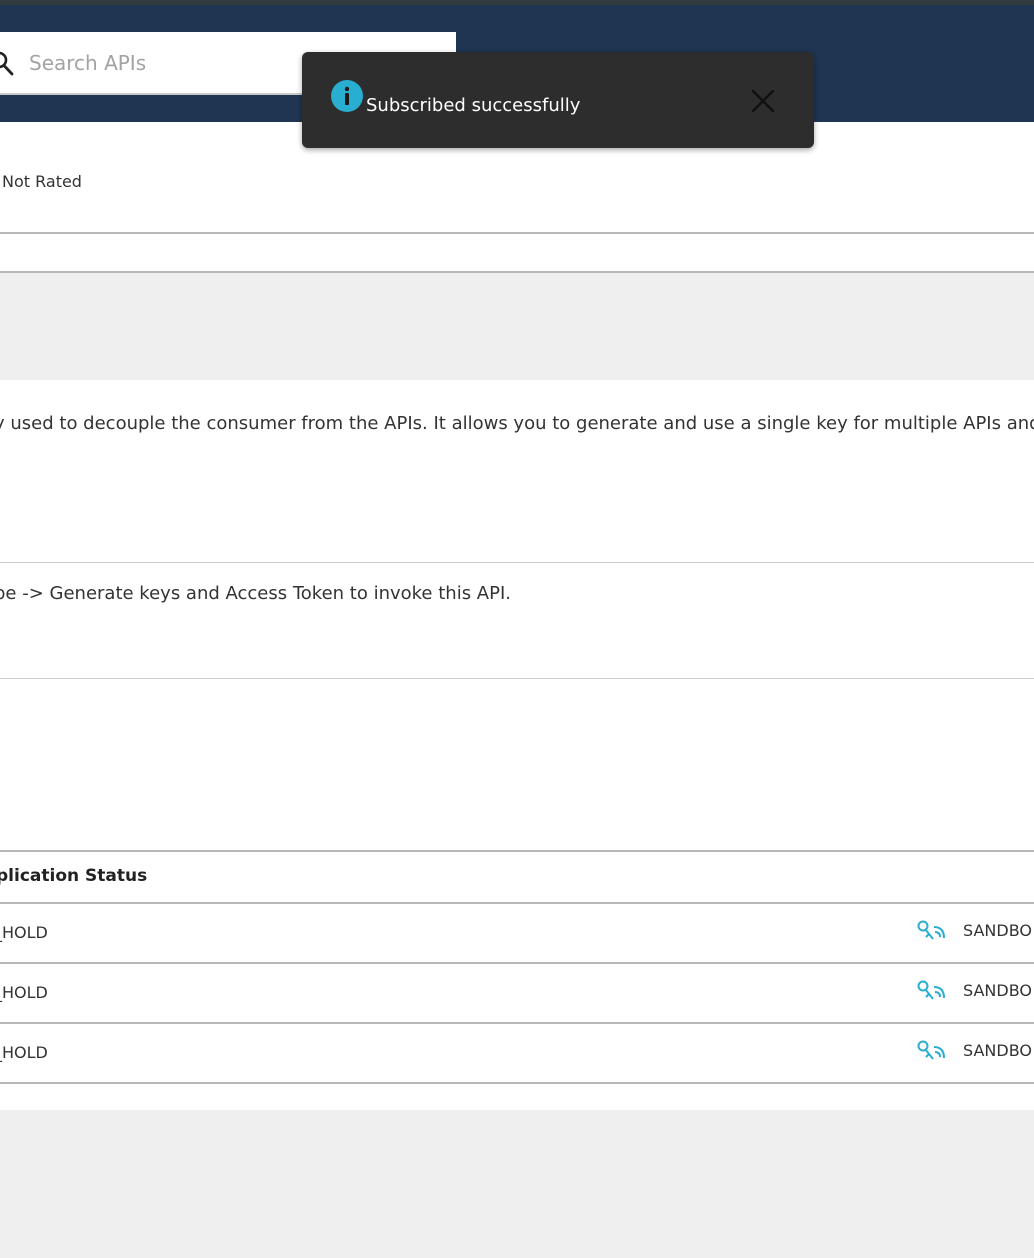  I want to click on toast-message: Subscribed successfully, so click(473, 105).